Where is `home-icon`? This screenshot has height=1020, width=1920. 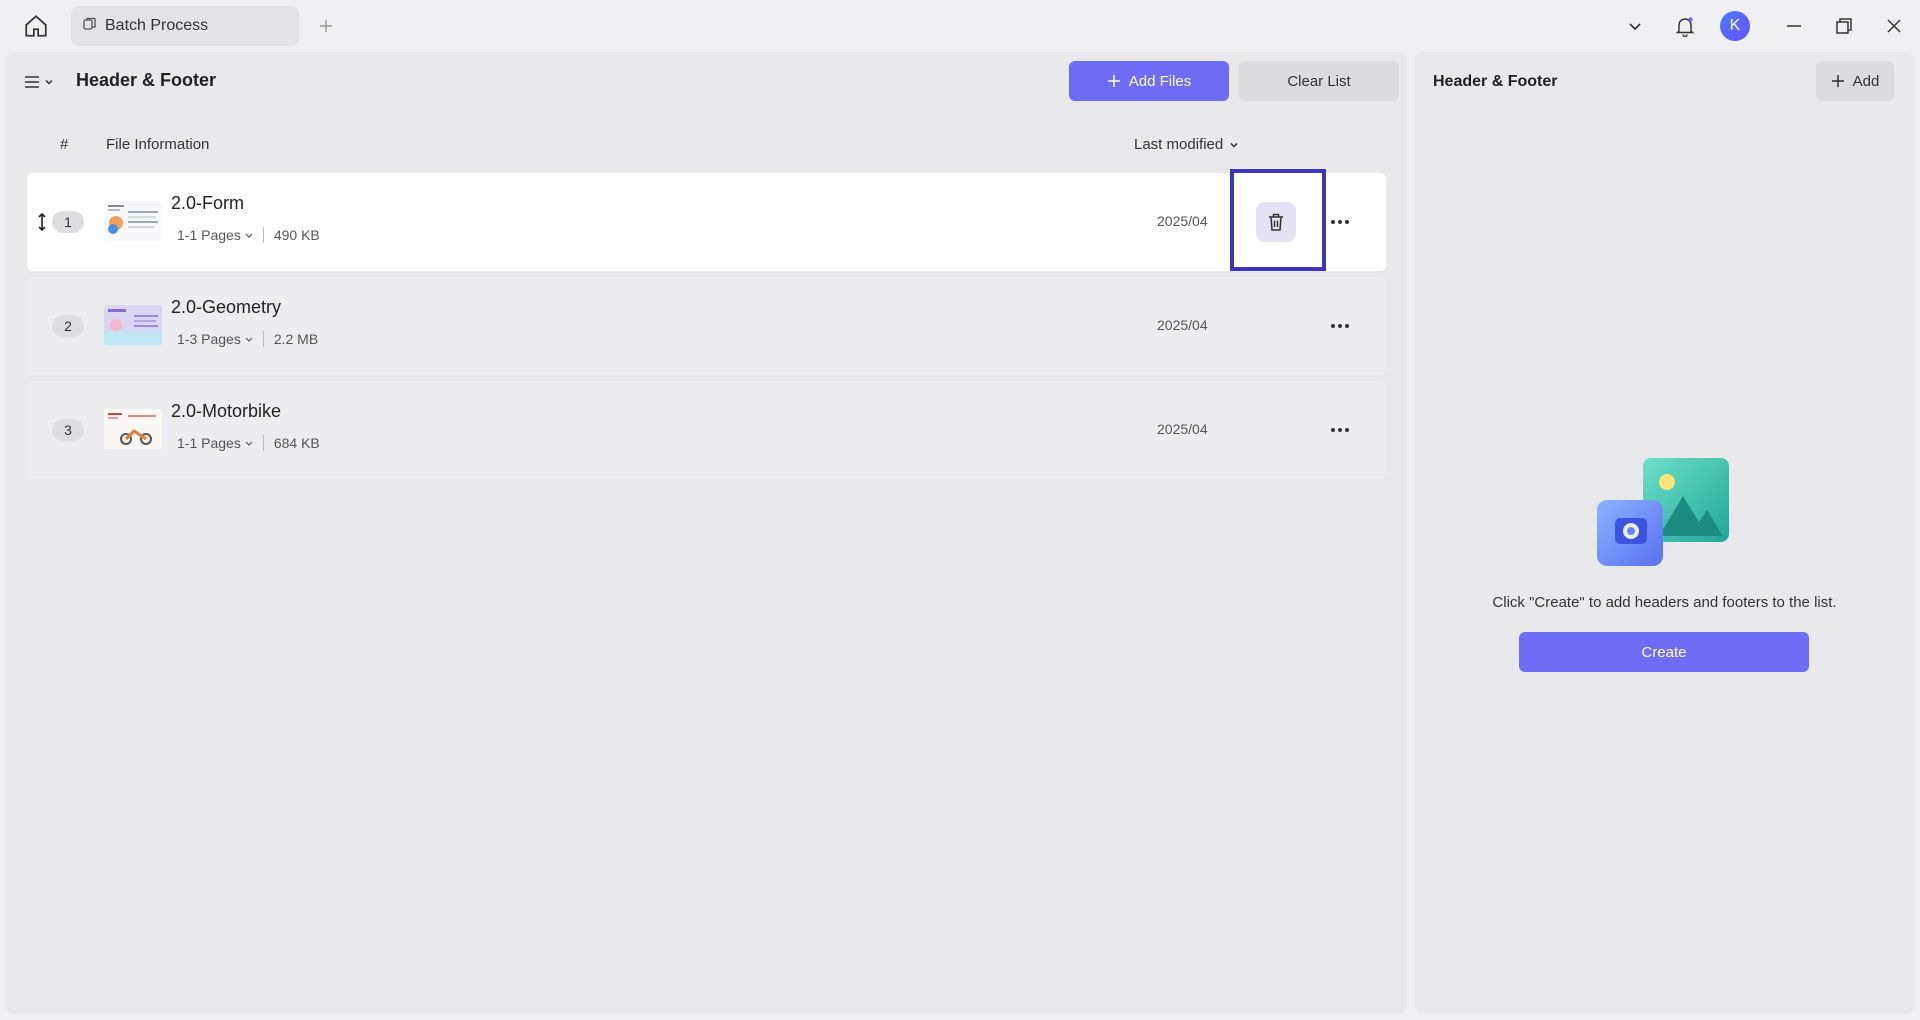 home-icon is located at coordinates (36, 26).